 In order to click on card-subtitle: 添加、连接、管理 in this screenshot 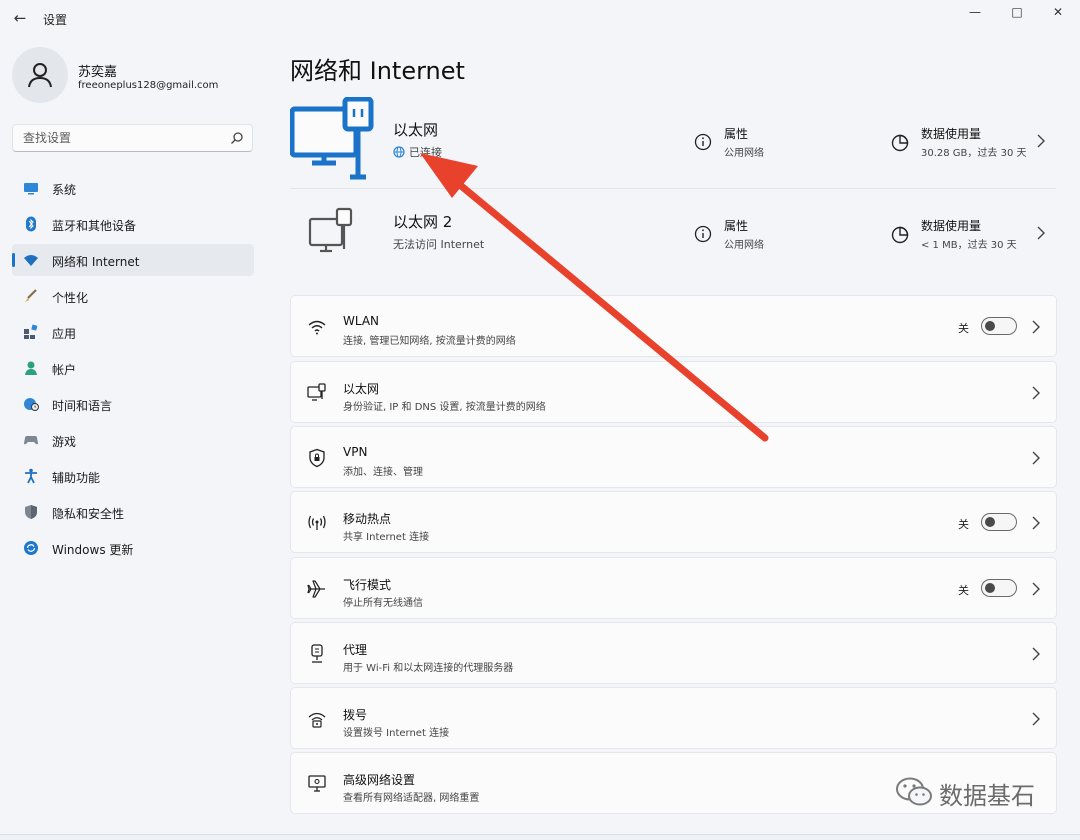, I will do `click(383, 472)`.